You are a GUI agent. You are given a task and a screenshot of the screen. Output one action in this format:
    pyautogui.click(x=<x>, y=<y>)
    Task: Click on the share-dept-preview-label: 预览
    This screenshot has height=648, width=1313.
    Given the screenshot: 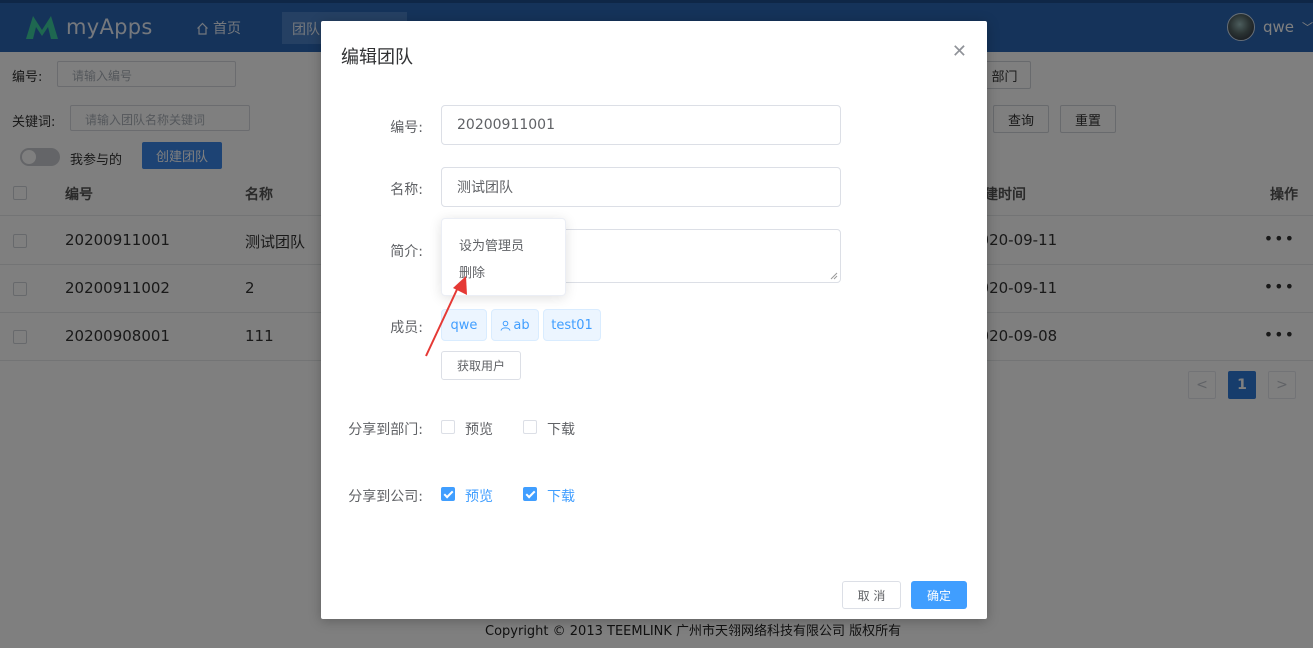 What is the action you would take?
    pyautogui.click(x=479, y=429)
    